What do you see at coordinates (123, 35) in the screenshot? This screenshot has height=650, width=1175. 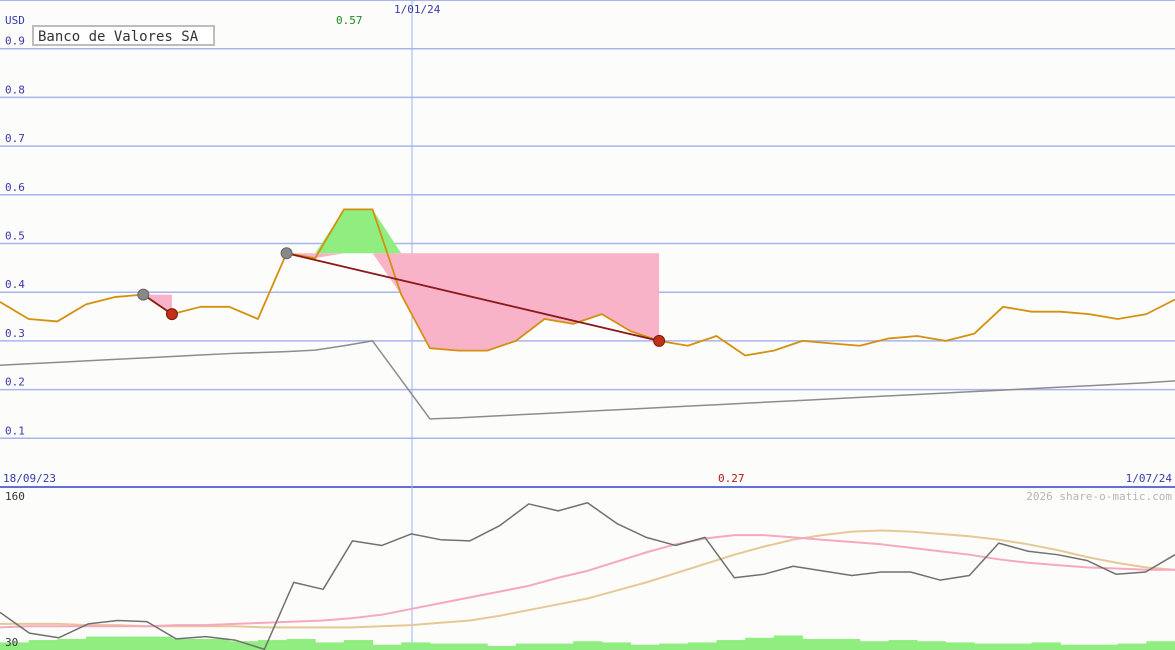 I see `chart-title: Banco de Valores SA` at bounding box center [123, 35].